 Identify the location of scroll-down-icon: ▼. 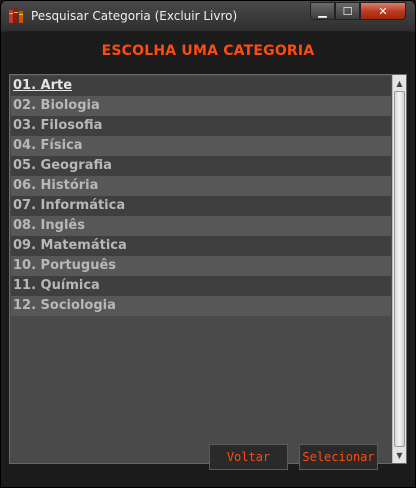
(399, 455).